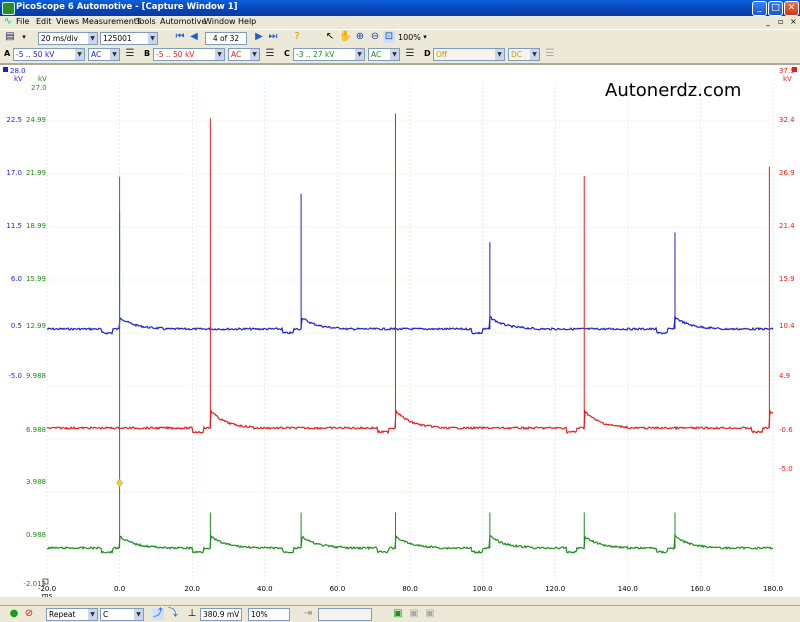 The height and width of the screenshot is (622, 800). I want to click on axis-a-tick: 11.5, so click(14, 226).